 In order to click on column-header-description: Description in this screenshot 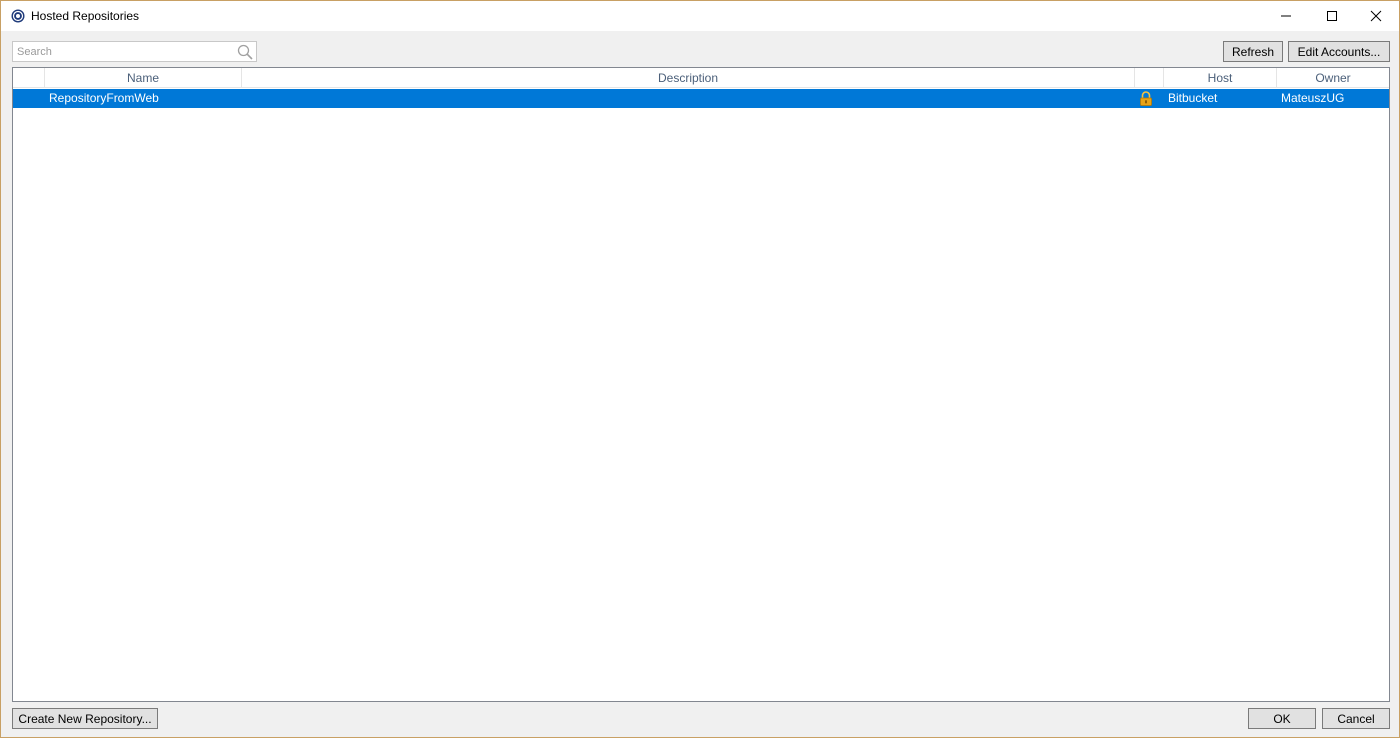, I will do `click(688, 78)`.